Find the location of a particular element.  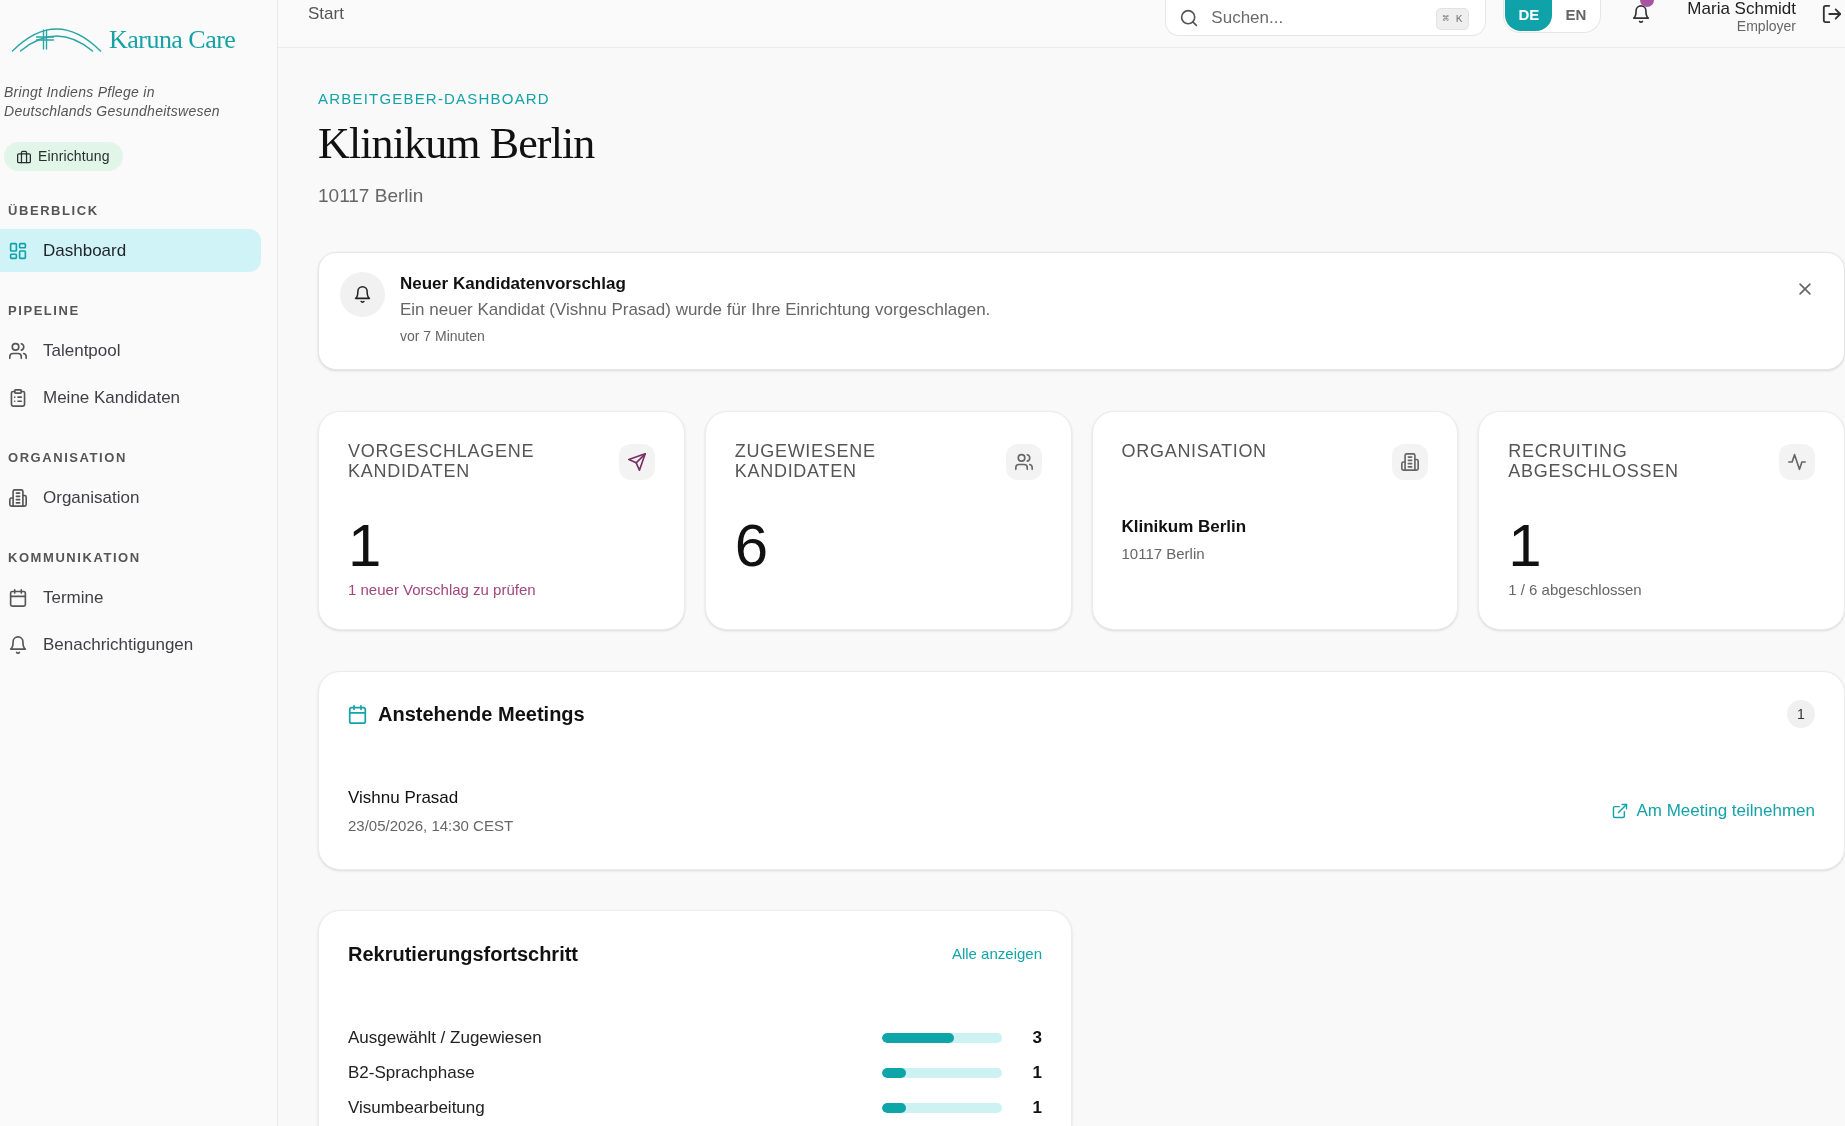

building-icon is located at coordinates (18, 497).